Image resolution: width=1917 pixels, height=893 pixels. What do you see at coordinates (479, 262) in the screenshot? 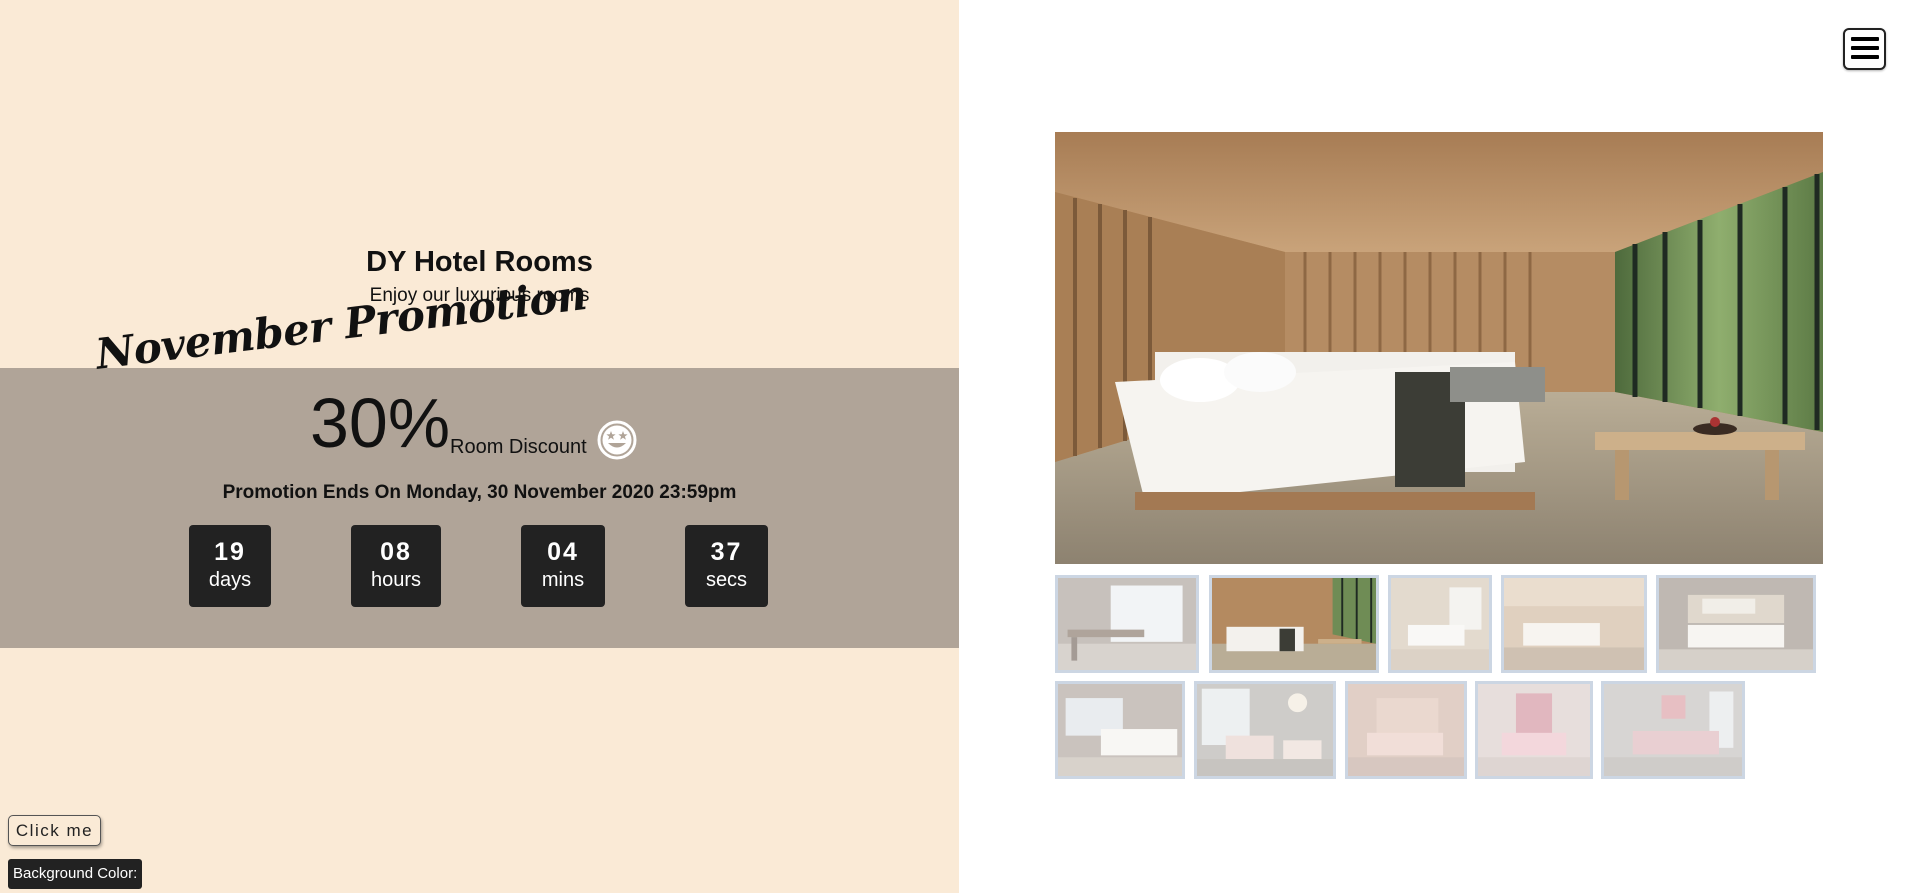
I see `page-title: DY Hotel Rooms` at bounding box center [479, 262].